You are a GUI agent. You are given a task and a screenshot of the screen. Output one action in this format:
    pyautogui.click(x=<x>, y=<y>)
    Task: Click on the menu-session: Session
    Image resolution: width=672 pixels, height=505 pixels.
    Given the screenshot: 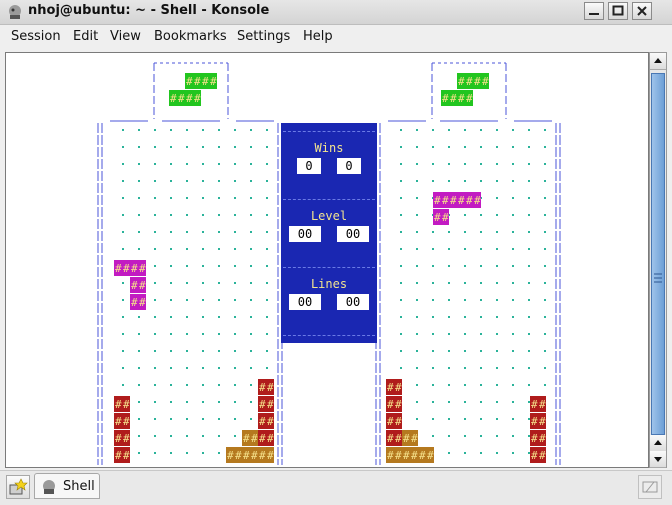 What is the action you would take?
    pyautogui.click(x=36, y=36)
    